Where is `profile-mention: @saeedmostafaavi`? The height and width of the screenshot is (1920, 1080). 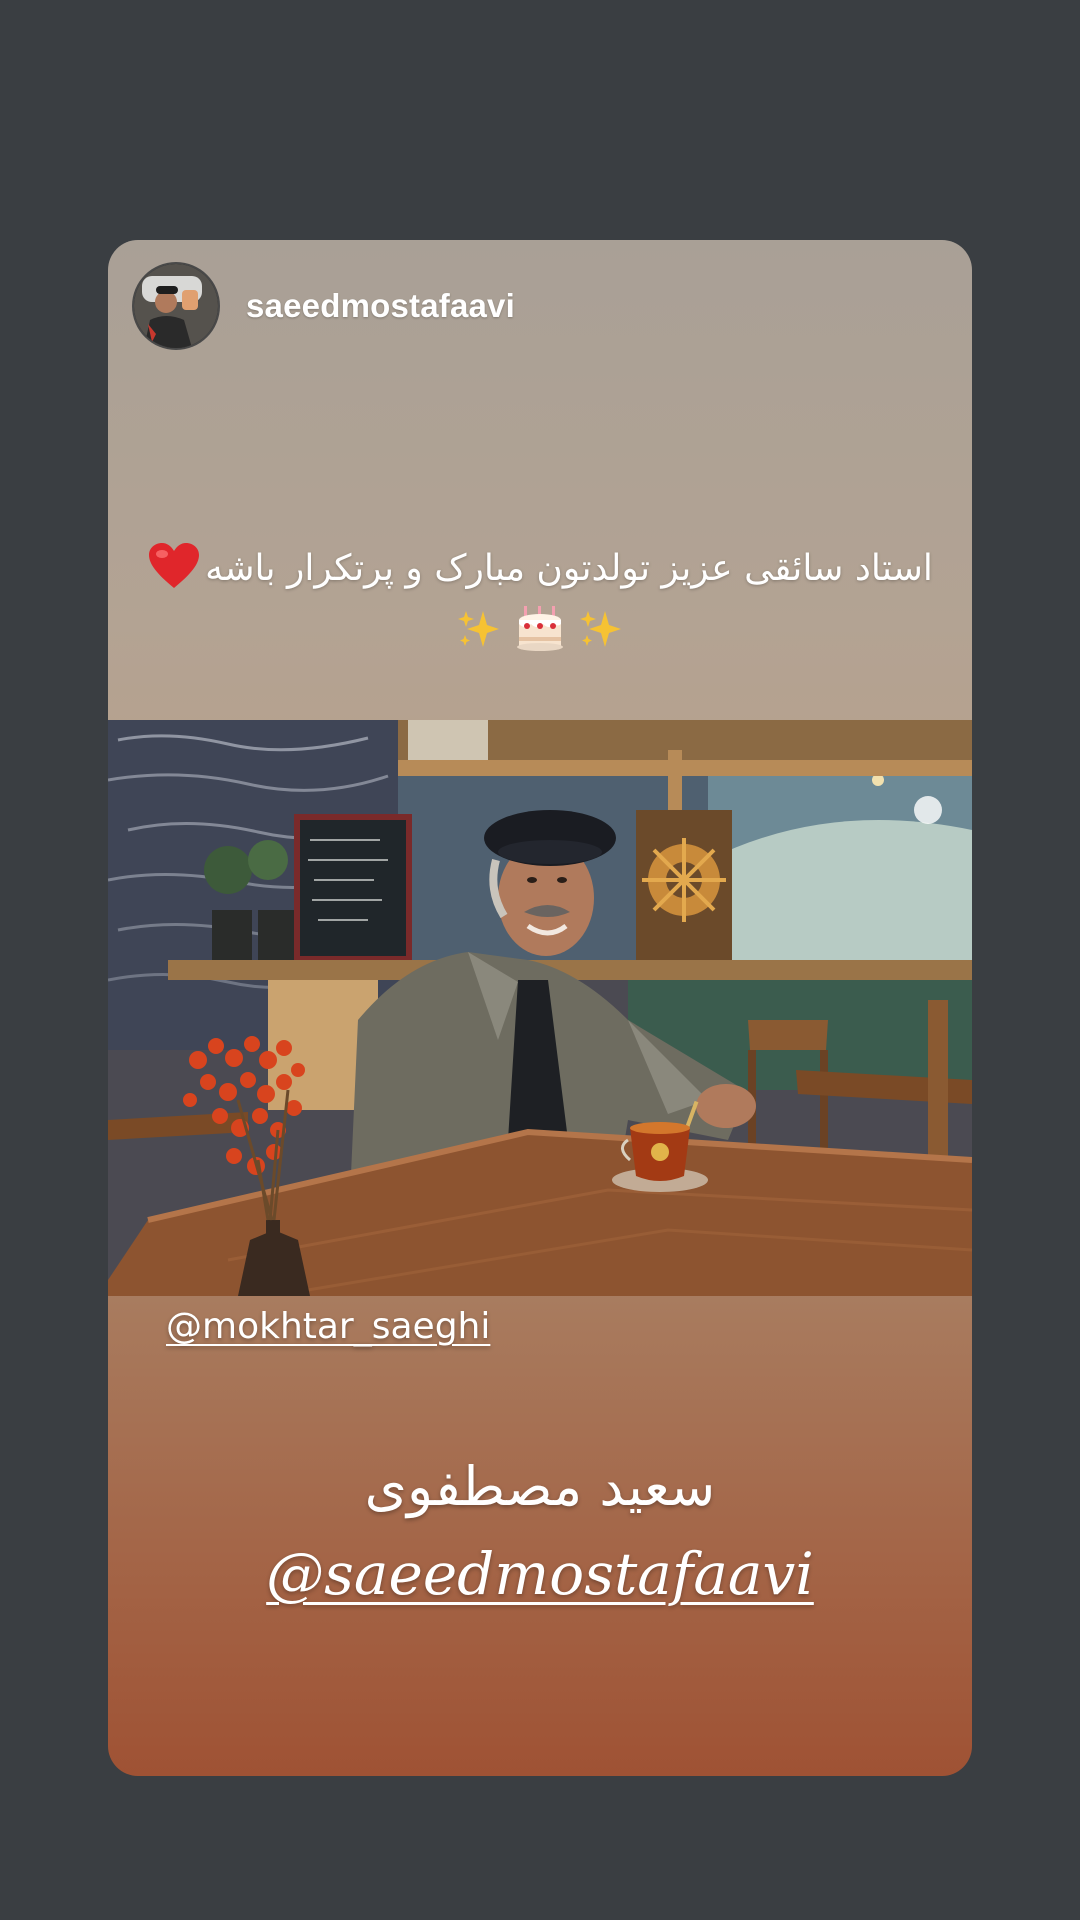
profile-mention: @saeedmostafaavi is located at coordinates (540, 1574).